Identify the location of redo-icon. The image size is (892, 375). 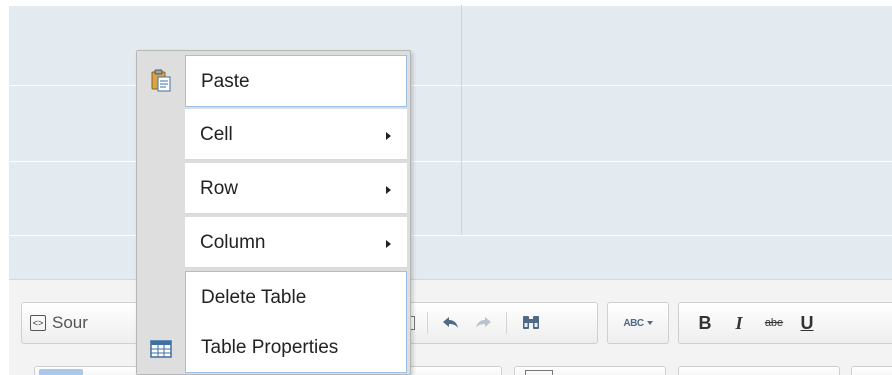
(483, 322).